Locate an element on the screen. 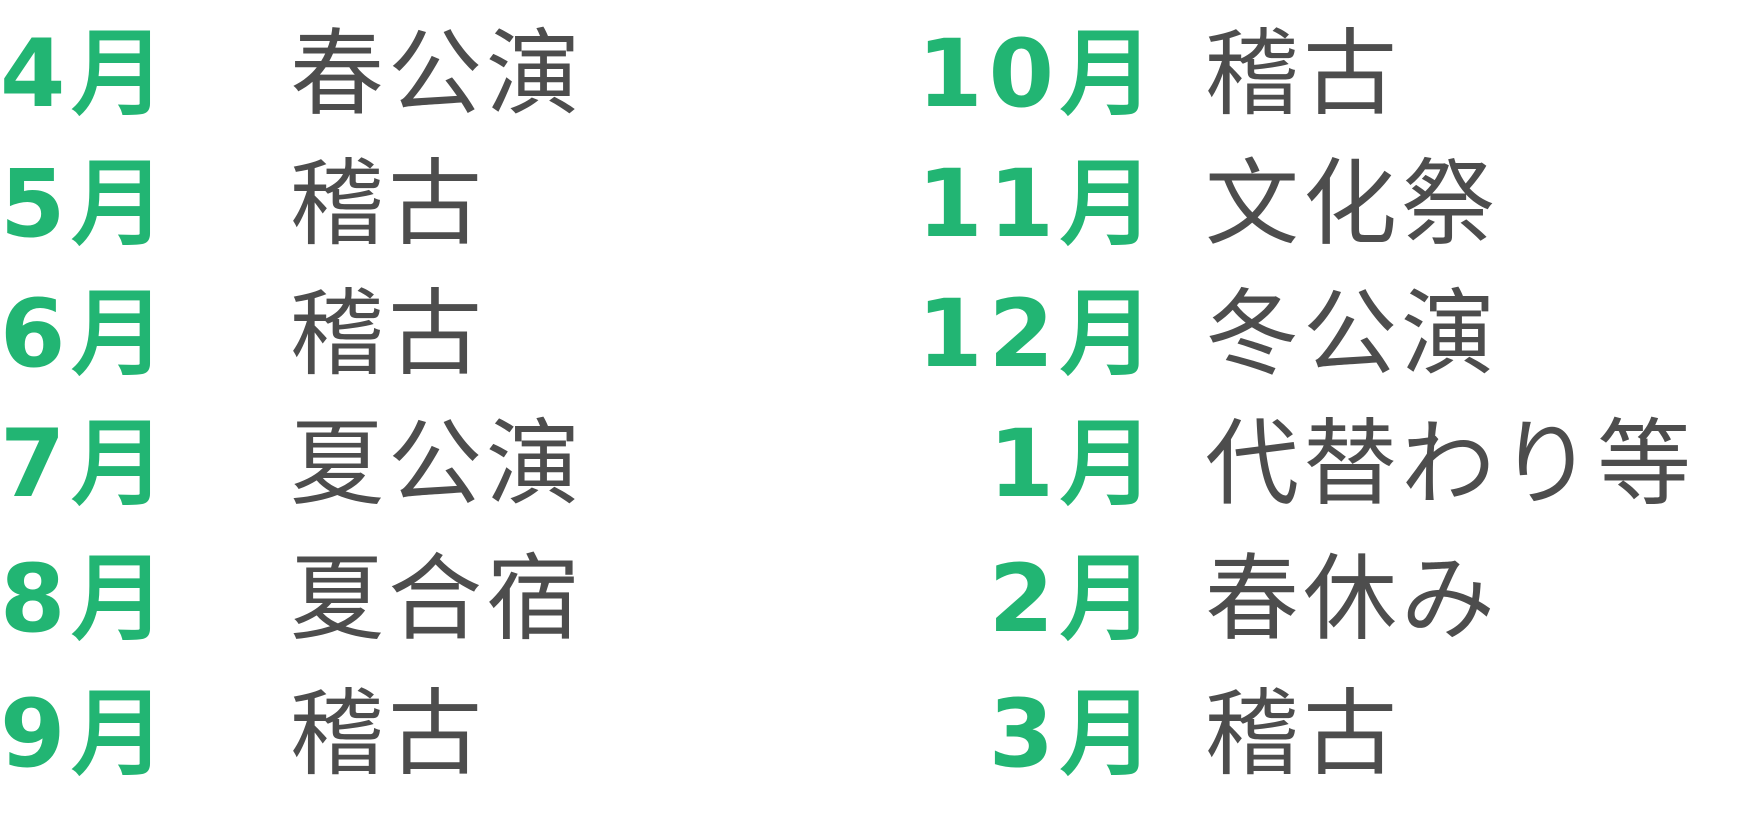 This screenshot has height=818, width=1740. month-label: 12月 is located at coordinates (1038, 334).